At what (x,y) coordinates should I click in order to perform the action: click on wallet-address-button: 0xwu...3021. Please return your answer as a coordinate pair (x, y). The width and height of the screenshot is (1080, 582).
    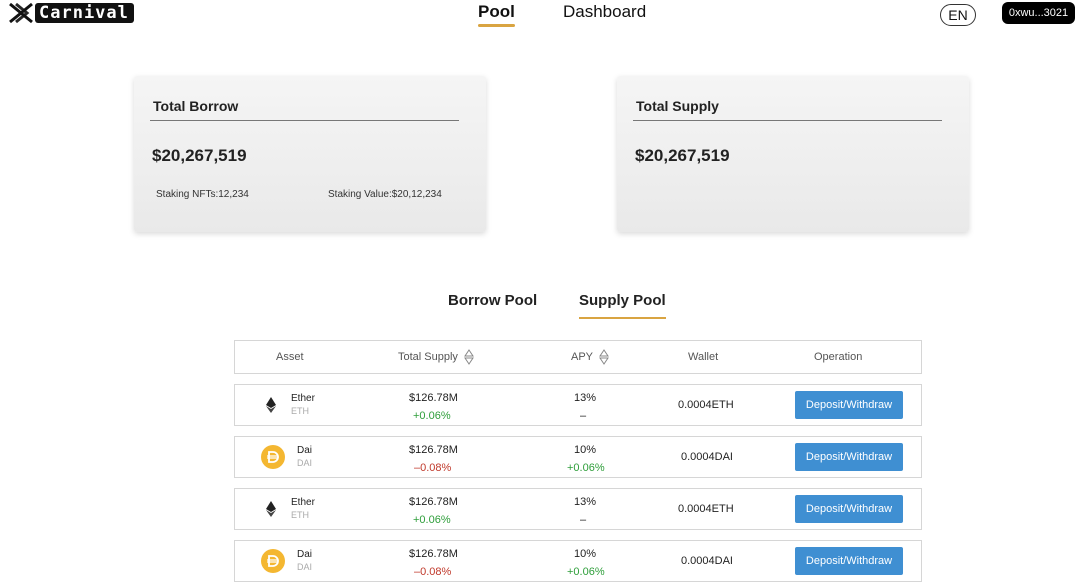
    Looking at the image, I should click on (1038, 13).